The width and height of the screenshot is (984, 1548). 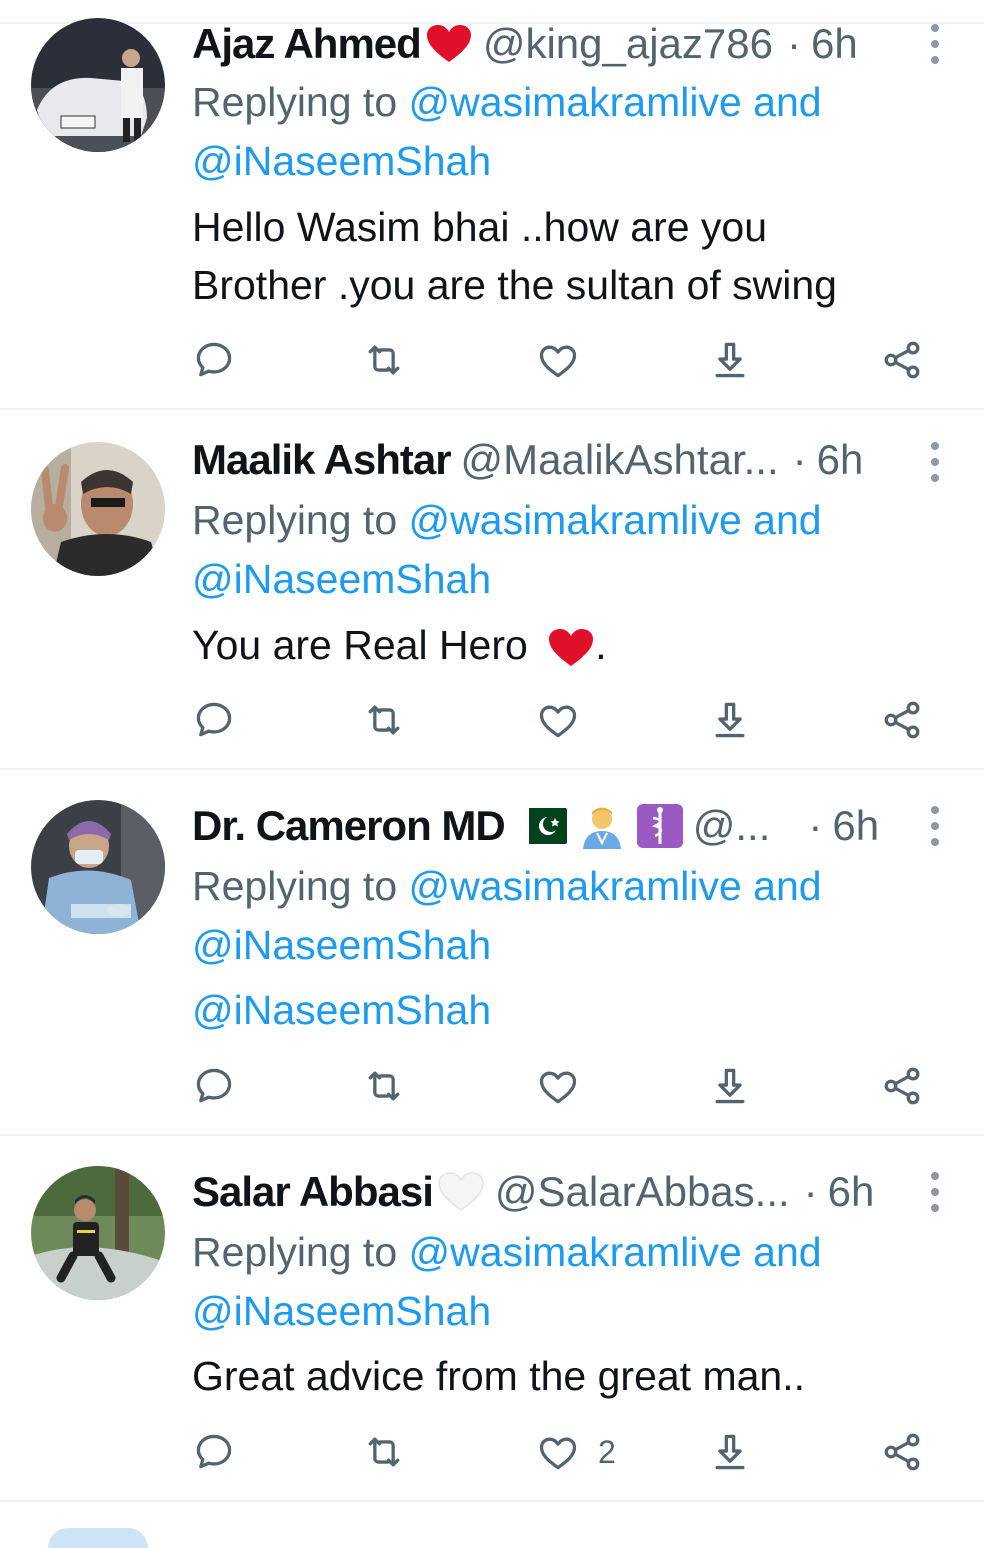 I want to click on tweet-header: Ajaz Ahmed @king_ajaz786 · 6h, so click(x=558, y=44).